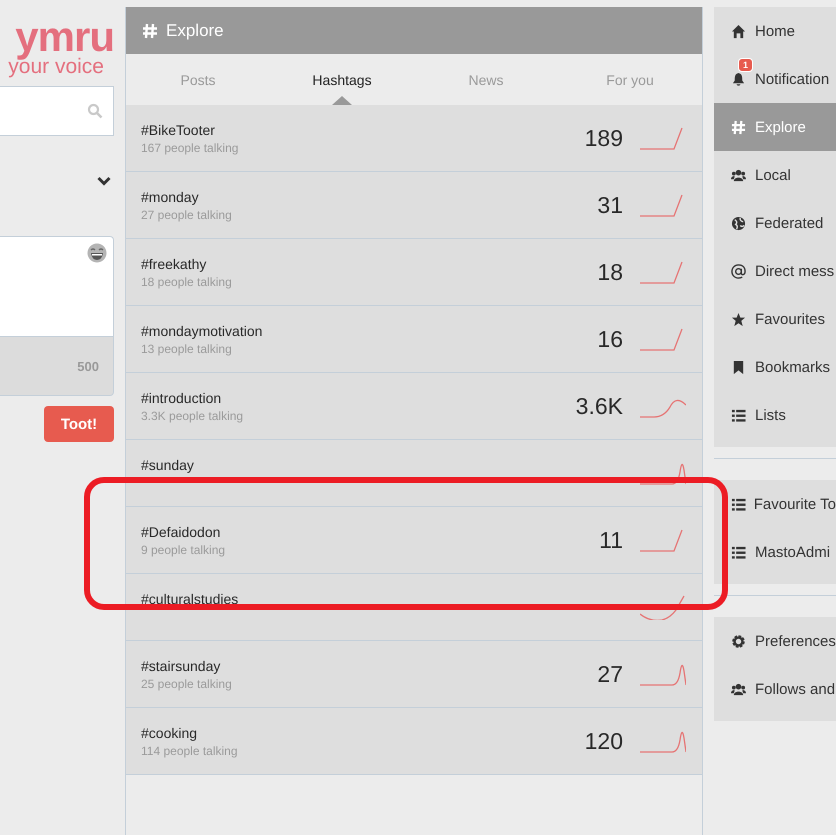  What do you see at coordinates (414, 272) in the screenshot?
I see `hashtag-row: #freekathy 18 people talking 18` at bounding box center [414, 272].